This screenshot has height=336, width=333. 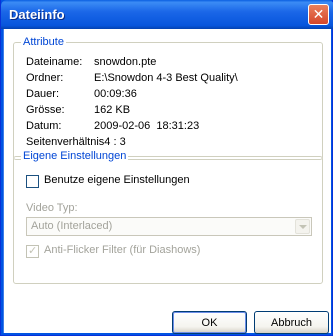 What do you see at coordinates (291, 322) in the screenshot?
I see `cancel-button: Abbruch` at bounding box center [291, 322].